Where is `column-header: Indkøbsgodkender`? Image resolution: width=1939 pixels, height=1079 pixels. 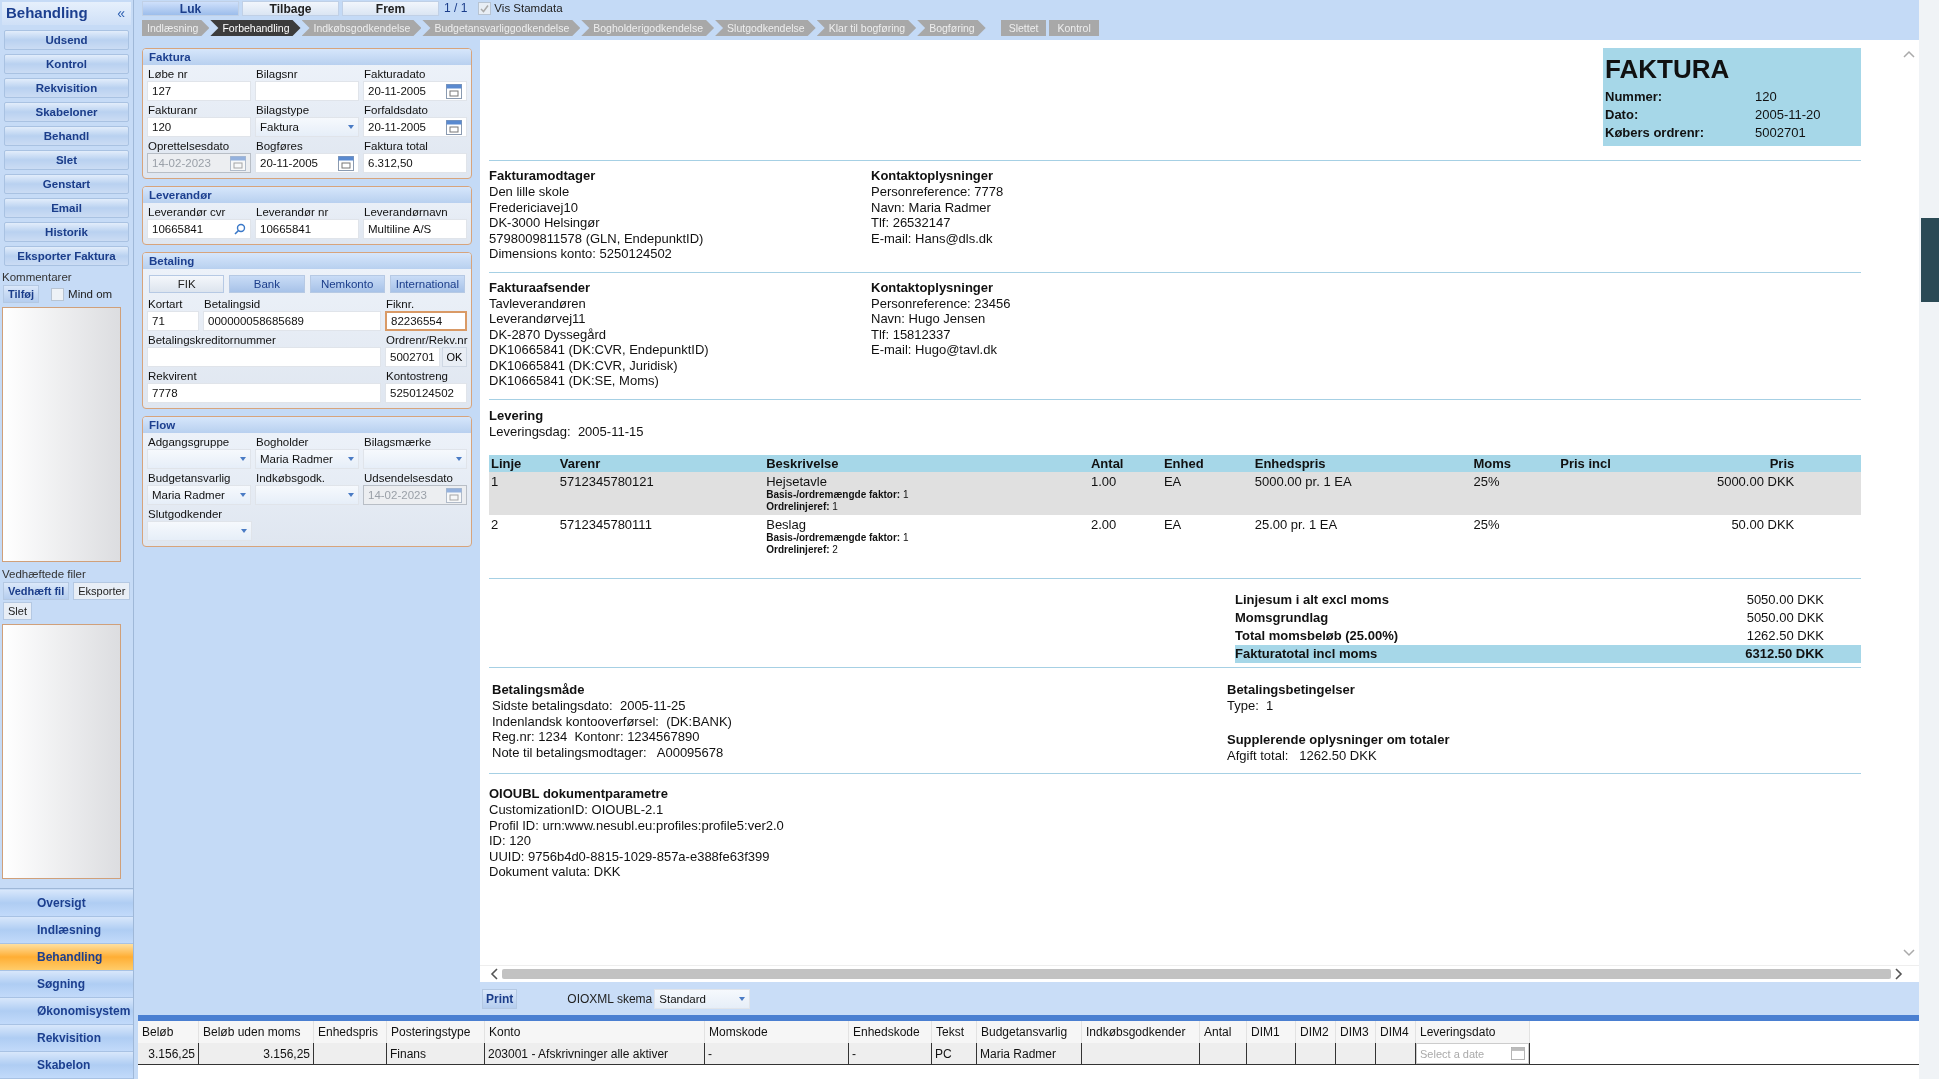
column-header: Indkøbsgodkender is located at coordinates (1140, 1032).